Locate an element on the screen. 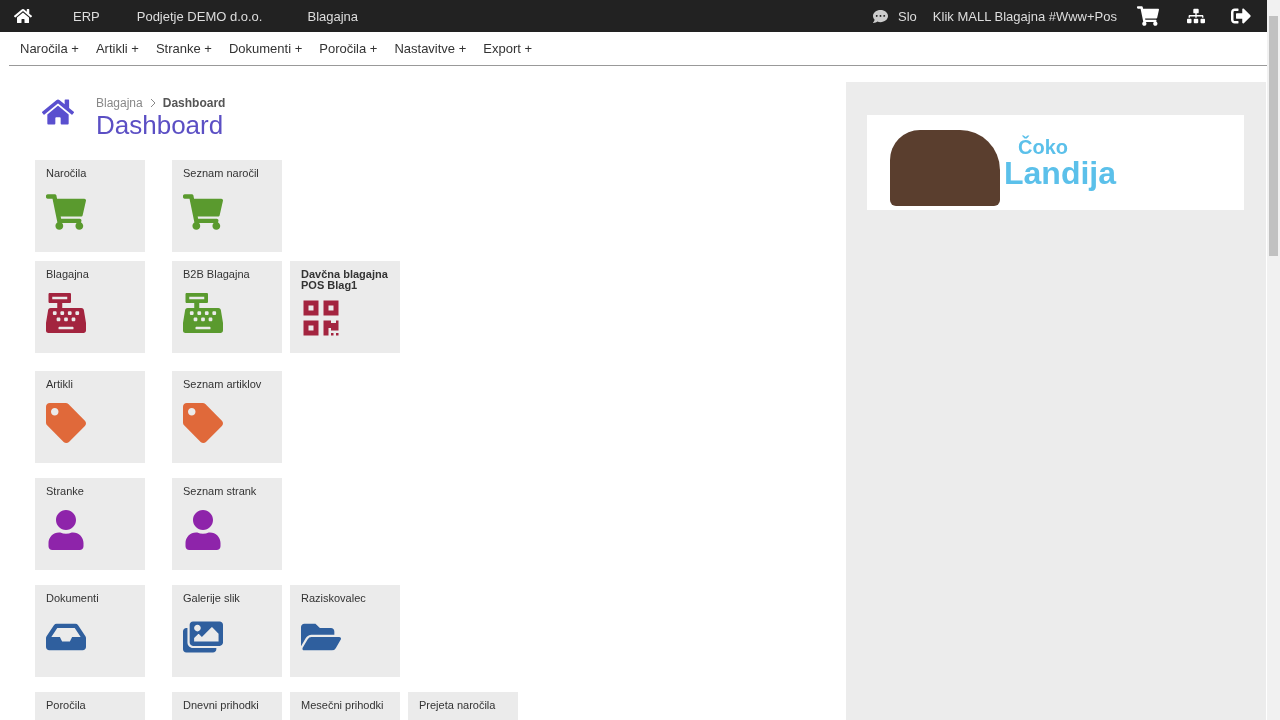 The height and width of the screenshot is (720, 1280). dashboard-tile: Mesečni prihodki is located at coordinates (345, 706).